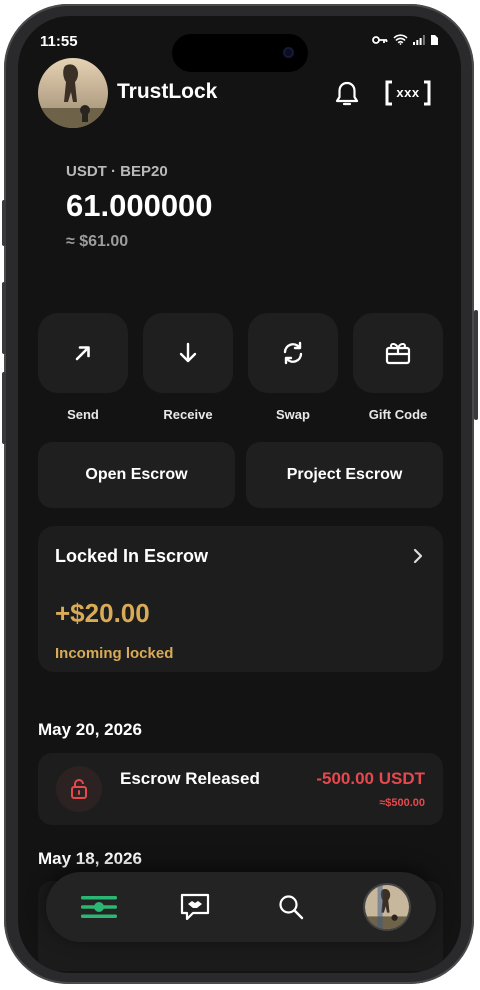  I want to click on wifi-icon, so click(400, 39).